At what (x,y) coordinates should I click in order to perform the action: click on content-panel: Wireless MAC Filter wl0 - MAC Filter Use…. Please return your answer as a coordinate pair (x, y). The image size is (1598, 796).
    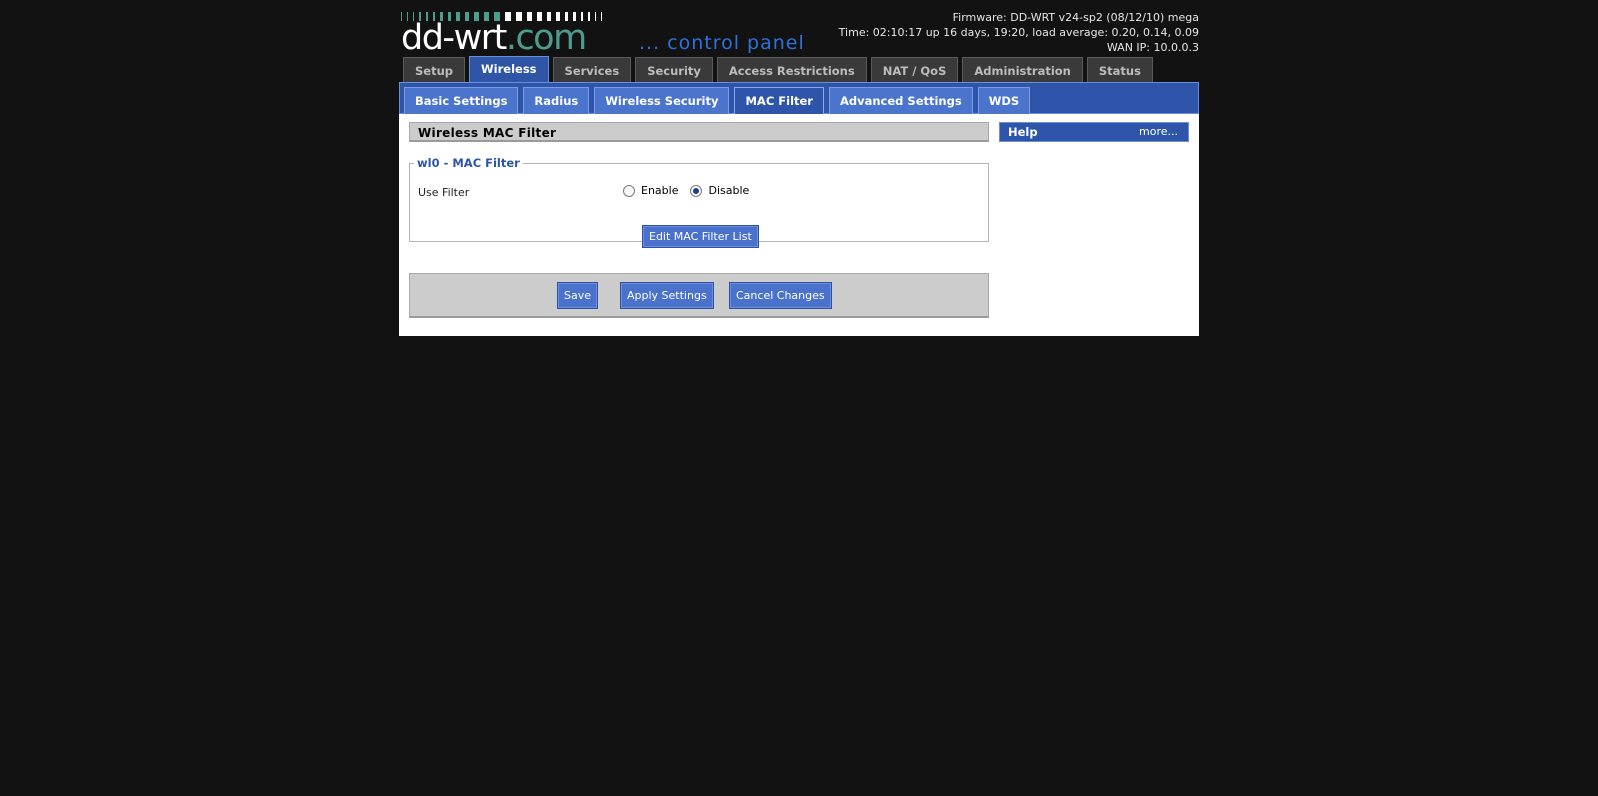
    Looking at the image, I should click on (799, 225).